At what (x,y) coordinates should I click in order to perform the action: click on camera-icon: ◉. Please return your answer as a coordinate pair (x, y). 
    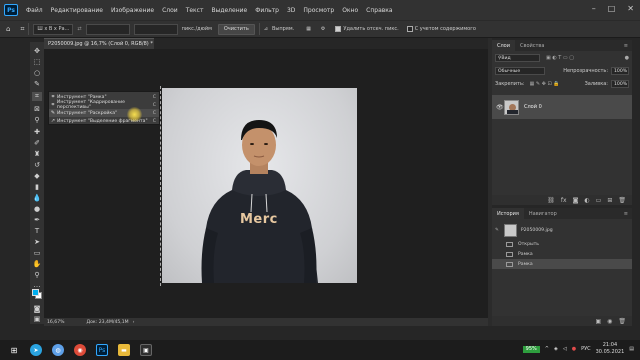
    Looking at the image, I should click on (609, 321).